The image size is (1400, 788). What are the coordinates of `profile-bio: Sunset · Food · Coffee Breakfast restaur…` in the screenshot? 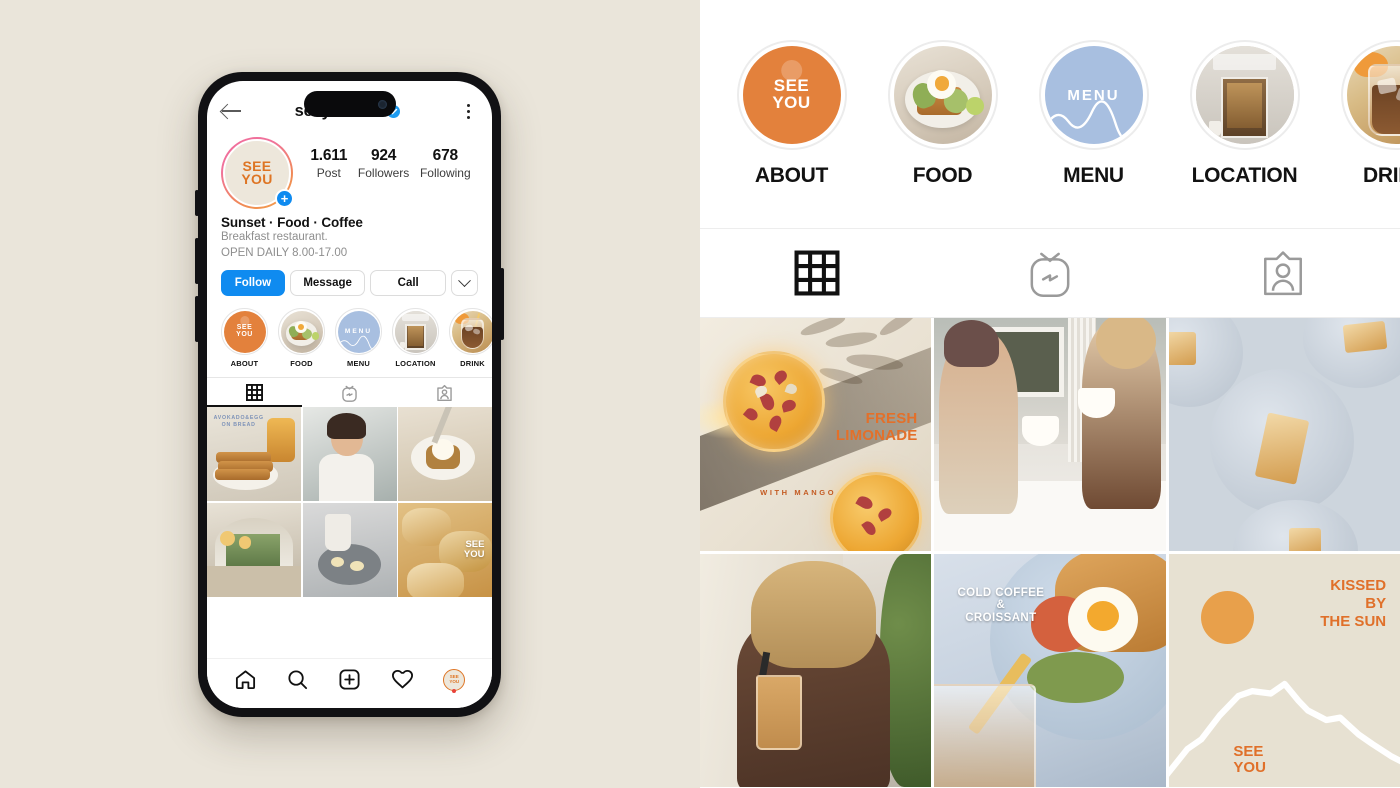 It's located at (349, 235).